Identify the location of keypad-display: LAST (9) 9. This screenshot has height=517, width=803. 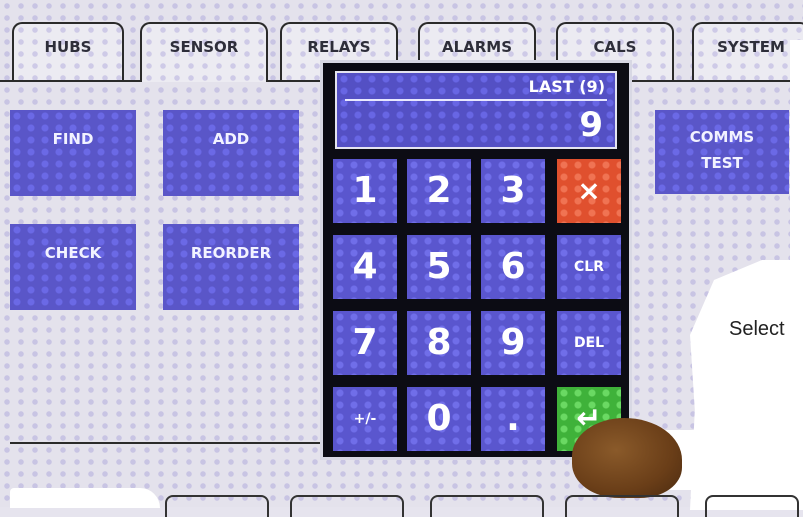
(476, 110).